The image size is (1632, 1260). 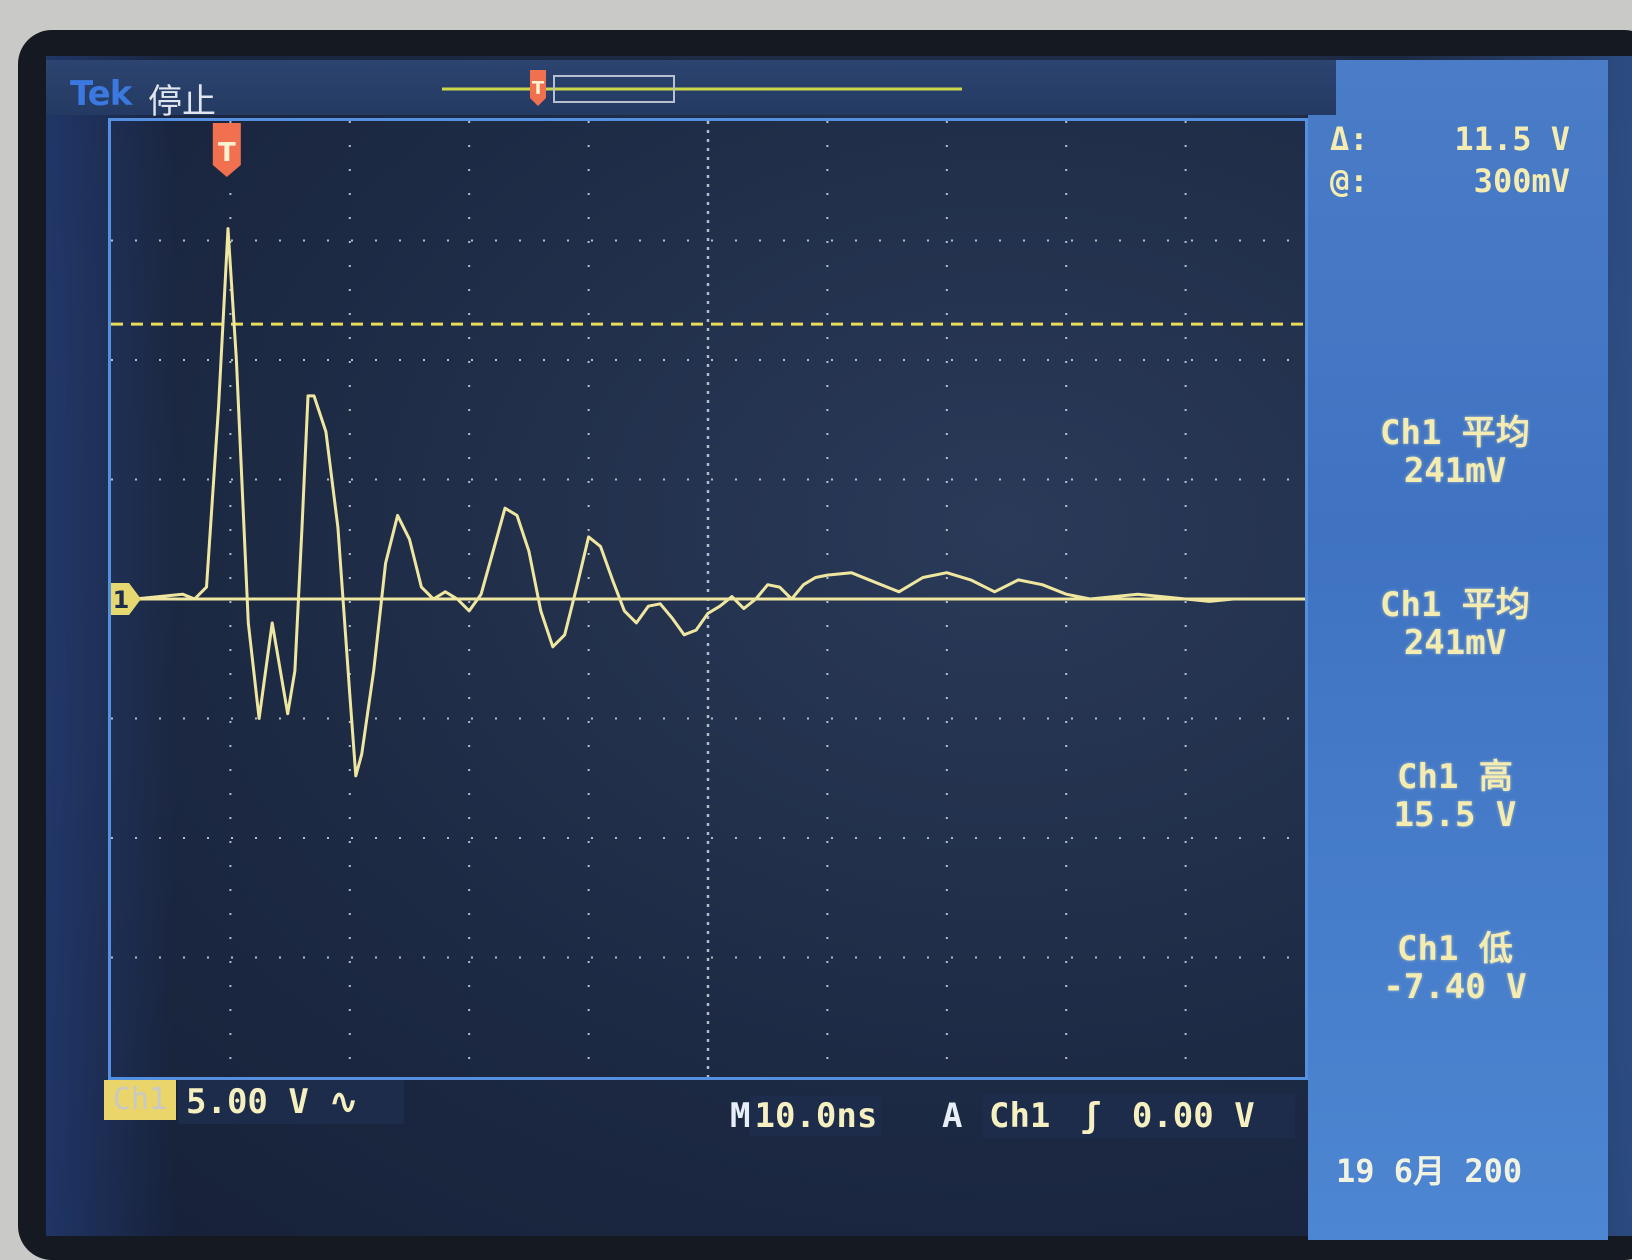 I want to click on volts-per-div-value: 5.00 V, so click(x=247, y=1102).